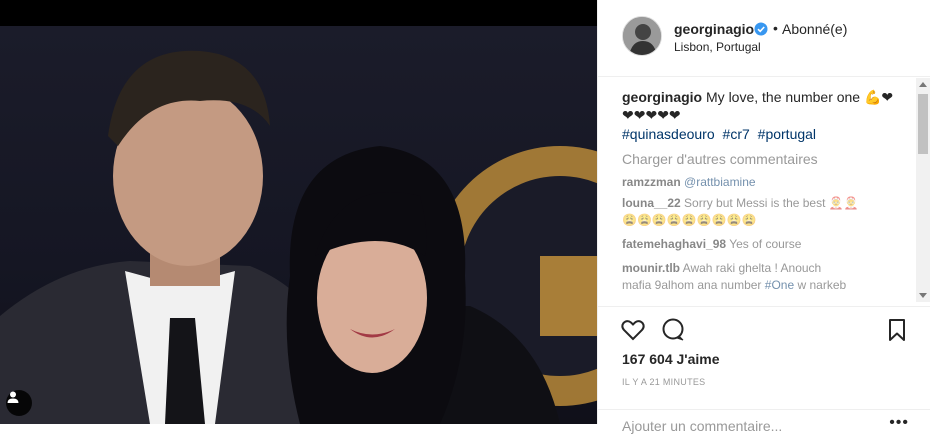 This screenshot has height=440, width=930. I want to click on comment-item: fatemehaghavi_98 Yes of course, so click(767, 244).